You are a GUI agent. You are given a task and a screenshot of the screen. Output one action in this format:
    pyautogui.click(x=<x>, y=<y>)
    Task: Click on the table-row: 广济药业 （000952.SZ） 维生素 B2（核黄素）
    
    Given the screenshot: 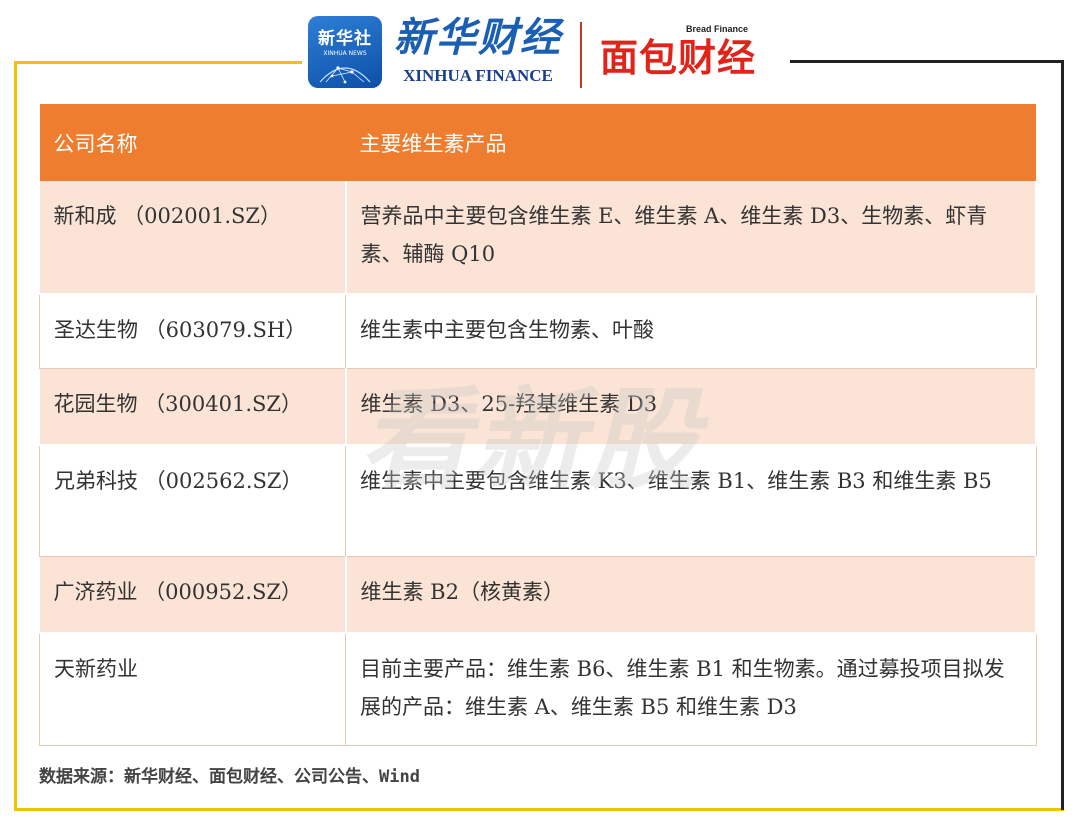 What is the action you would take?
    pyautogui.click(x=538, y=595)
    